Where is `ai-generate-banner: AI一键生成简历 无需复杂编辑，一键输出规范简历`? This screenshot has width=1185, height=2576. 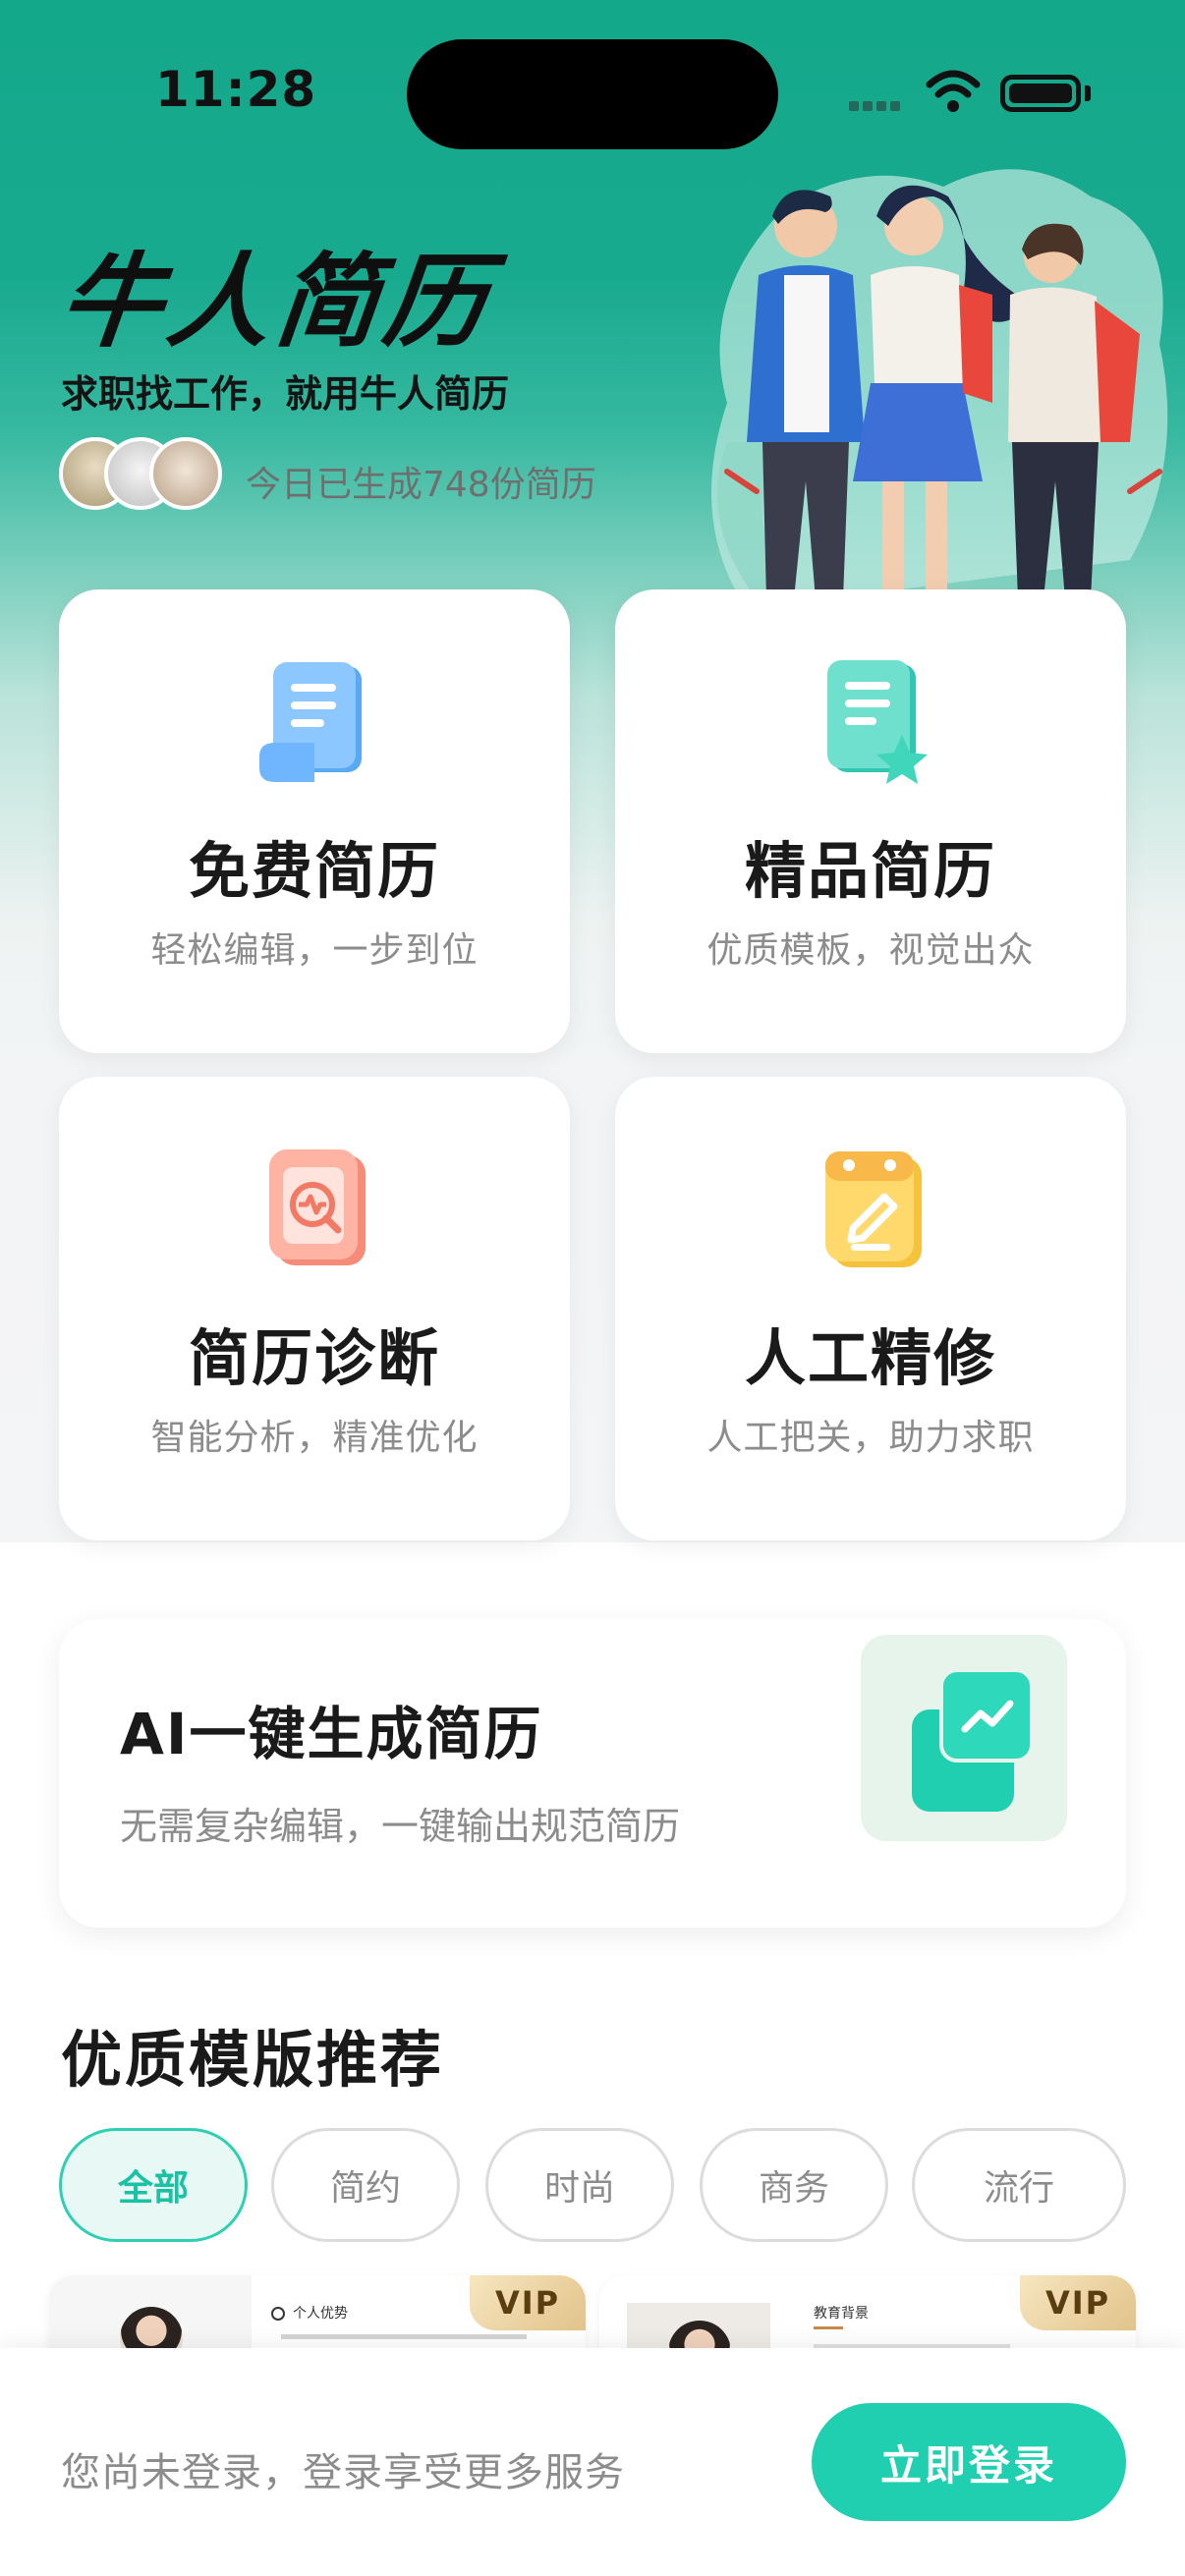
ai-generate-banner: AI一键生成简历 无需复杂编辑，一键输出规范简历 is located at coordinates (592, 1773).